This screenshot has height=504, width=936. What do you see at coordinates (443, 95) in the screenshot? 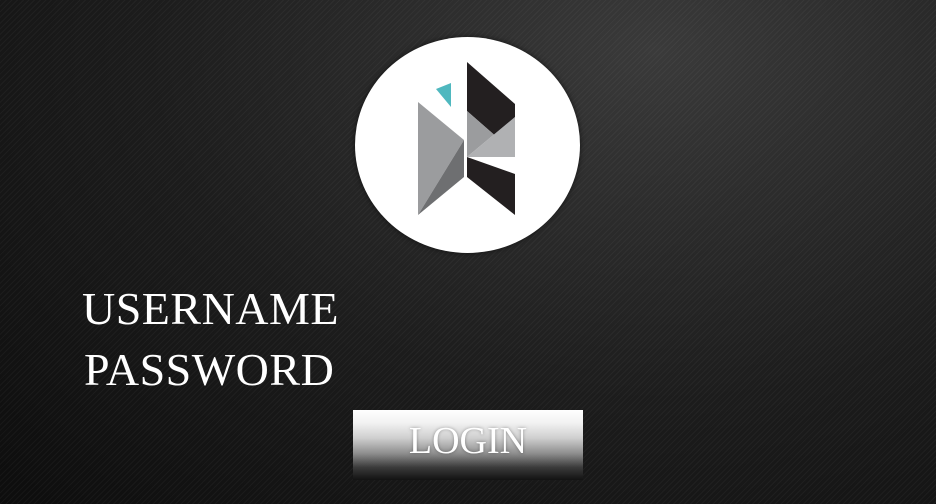
I see `logo-accent-shape` at bounding box center [443, 95].